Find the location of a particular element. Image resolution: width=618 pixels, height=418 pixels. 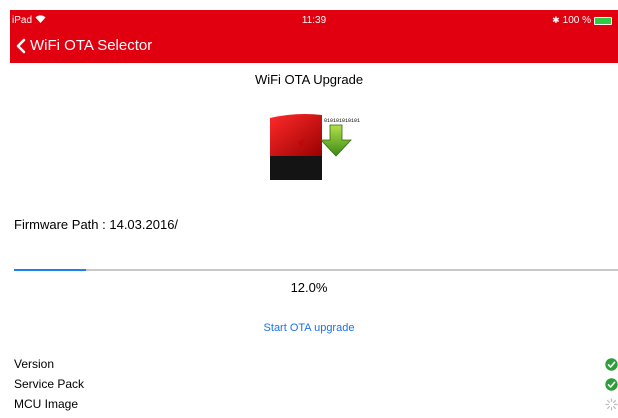

status-row-mcu-image: MCU Image is located at coordinates (46, 404).